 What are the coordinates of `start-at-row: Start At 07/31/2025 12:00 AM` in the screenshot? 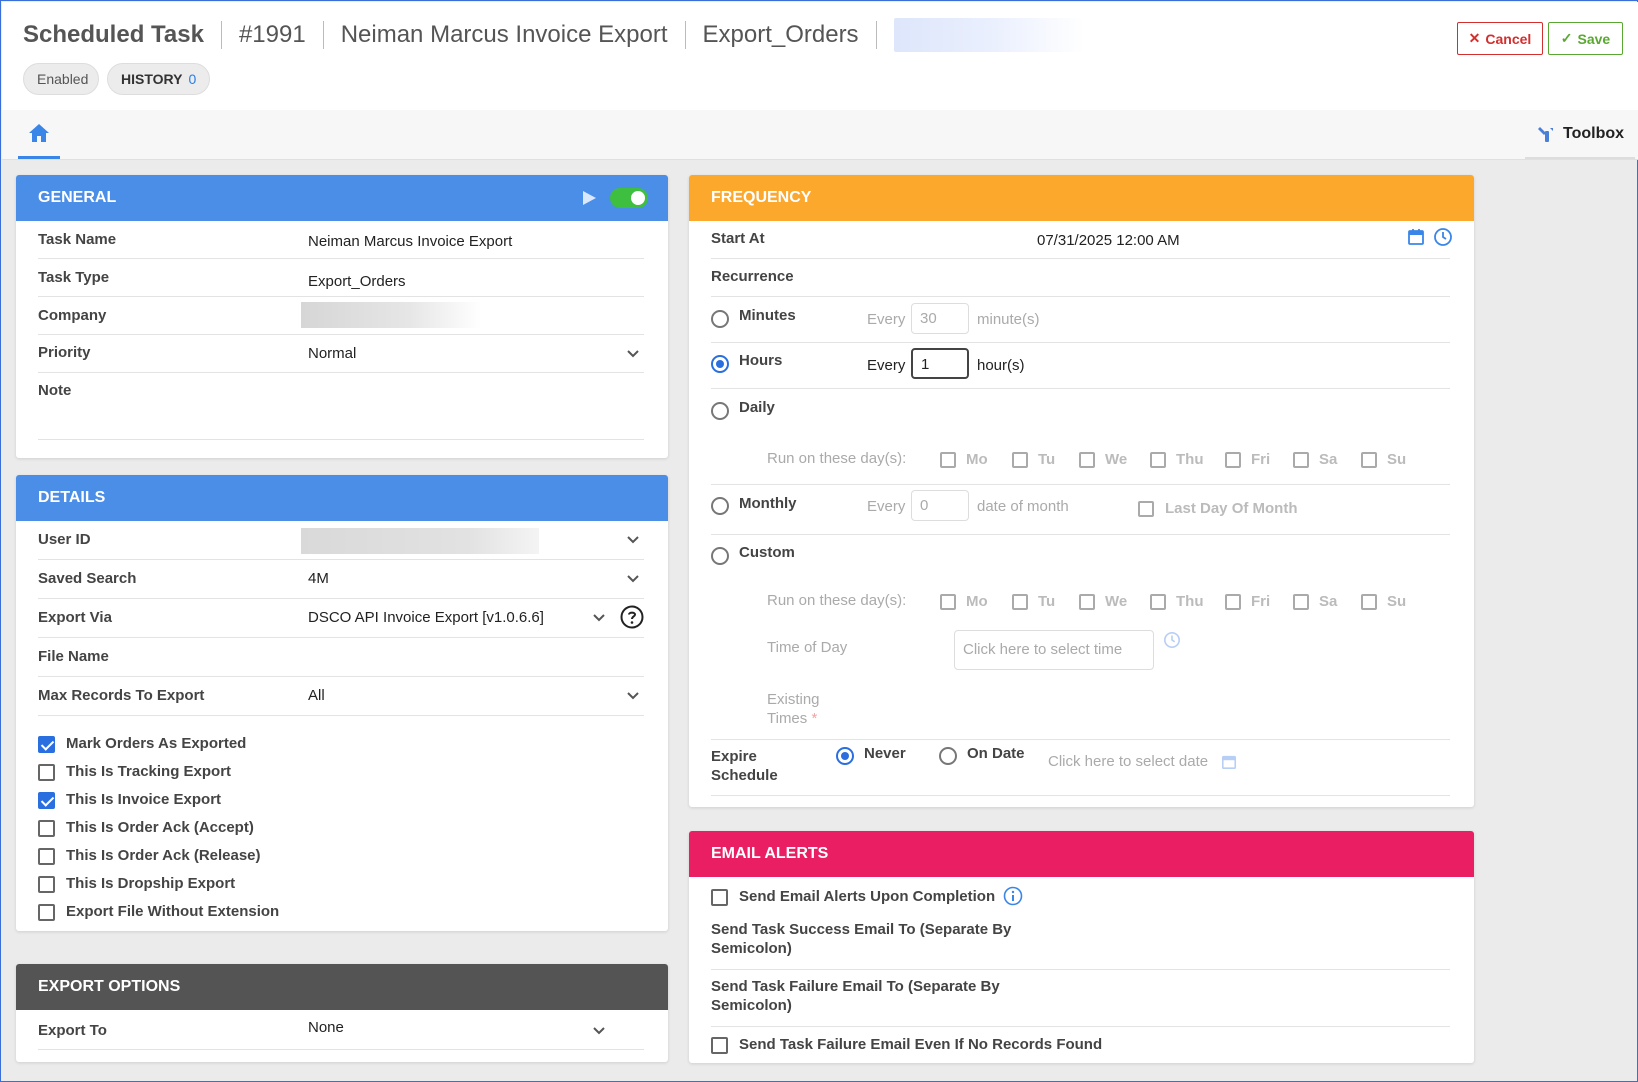 It's located at (1082, 240).